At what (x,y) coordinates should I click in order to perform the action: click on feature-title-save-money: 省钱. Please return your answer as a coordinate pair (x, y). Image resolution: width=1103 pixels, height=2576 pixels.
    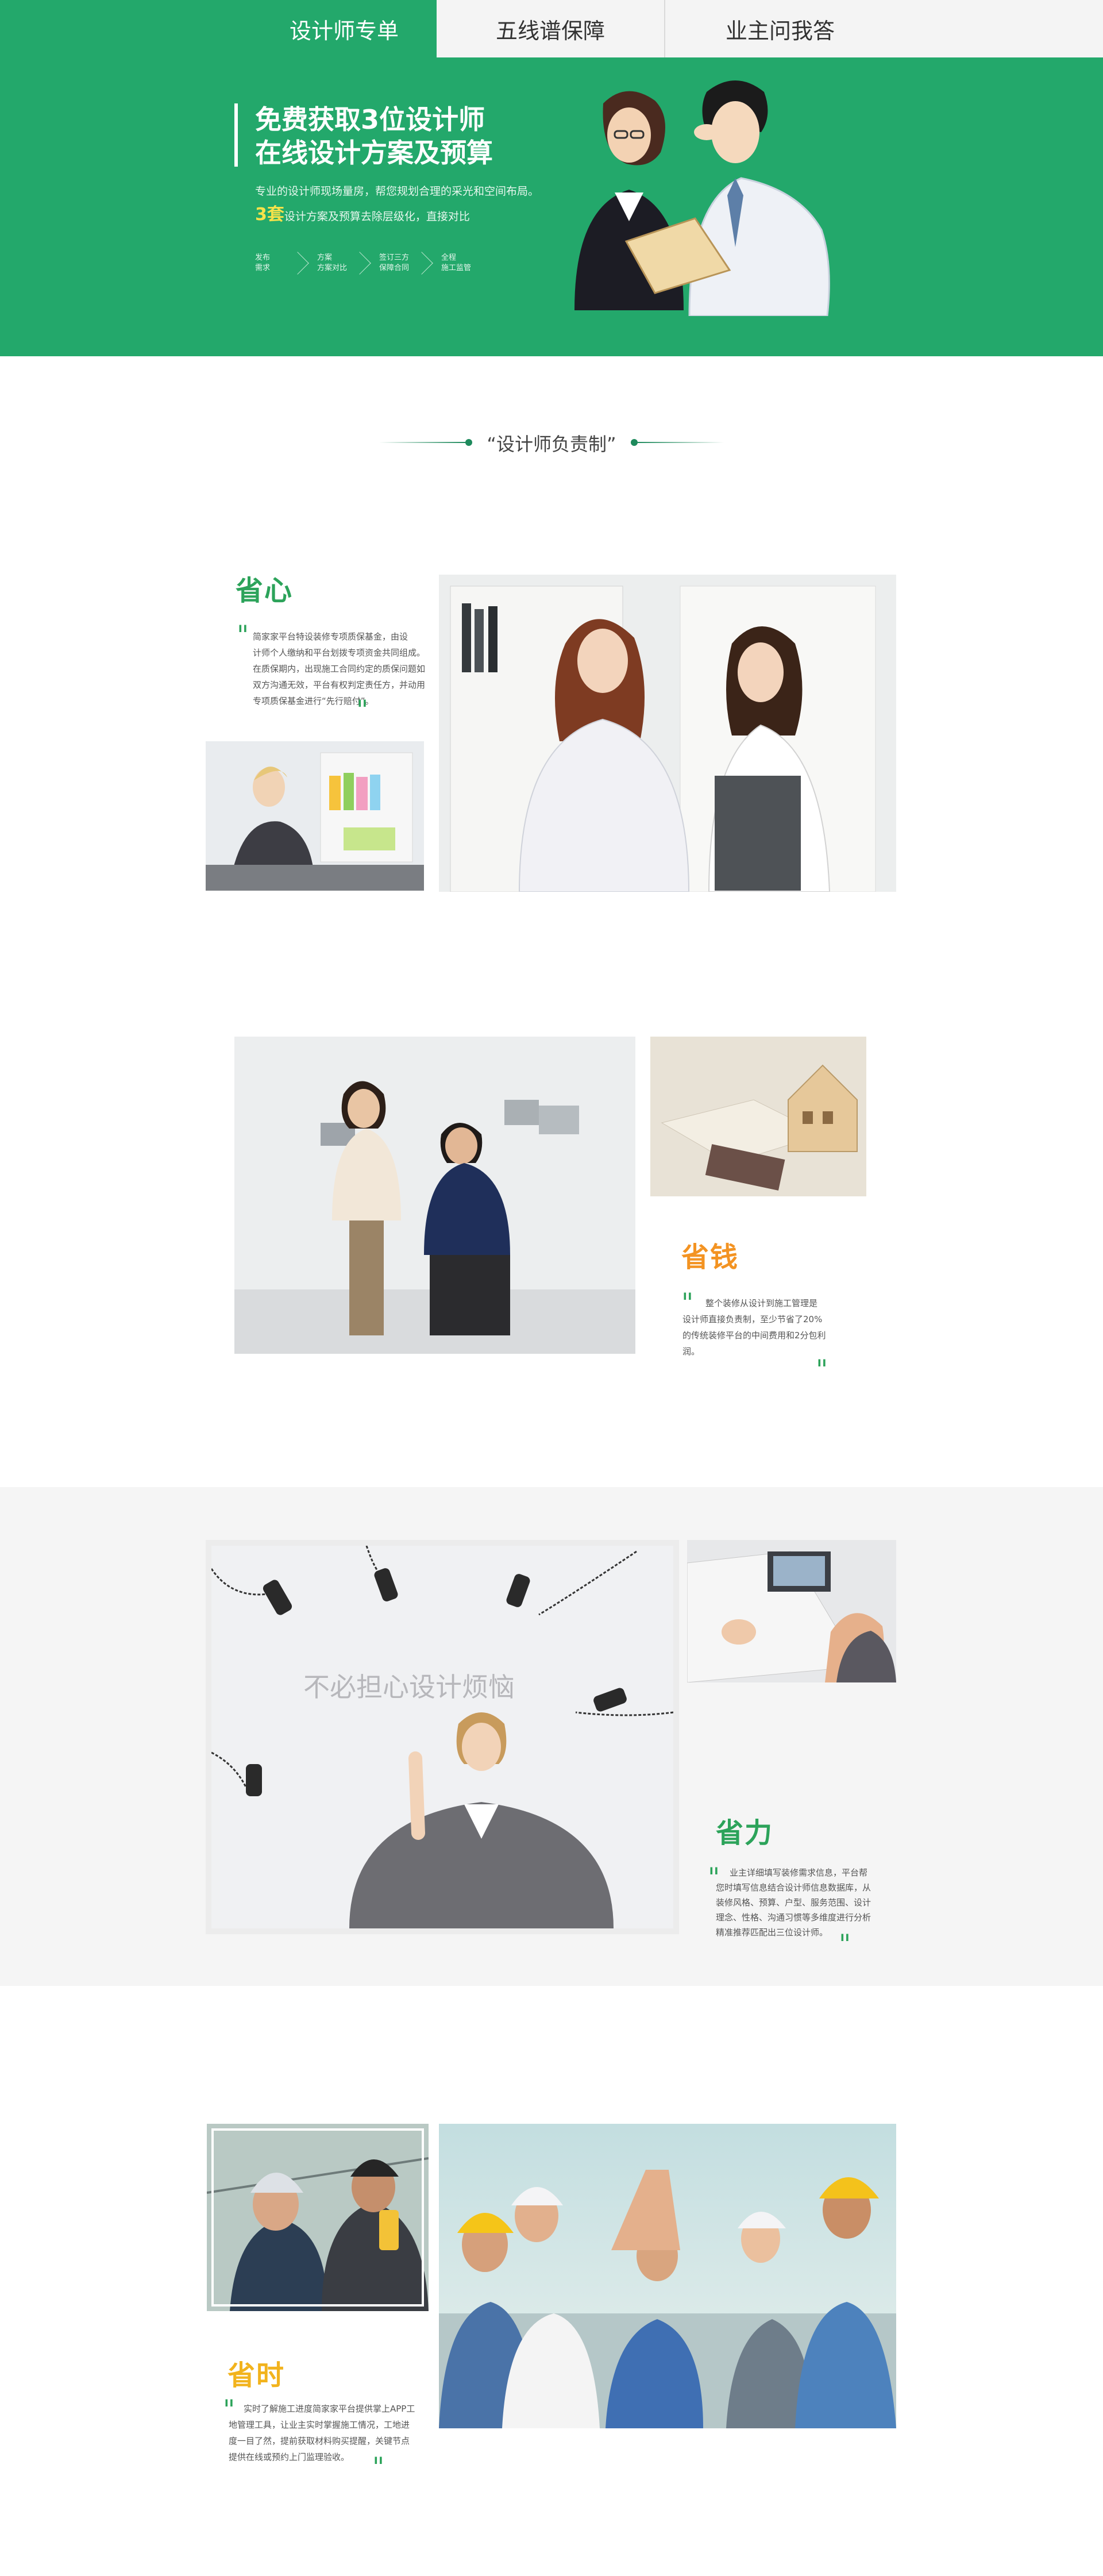
    Looking at the image, I should click on (710, 1257).